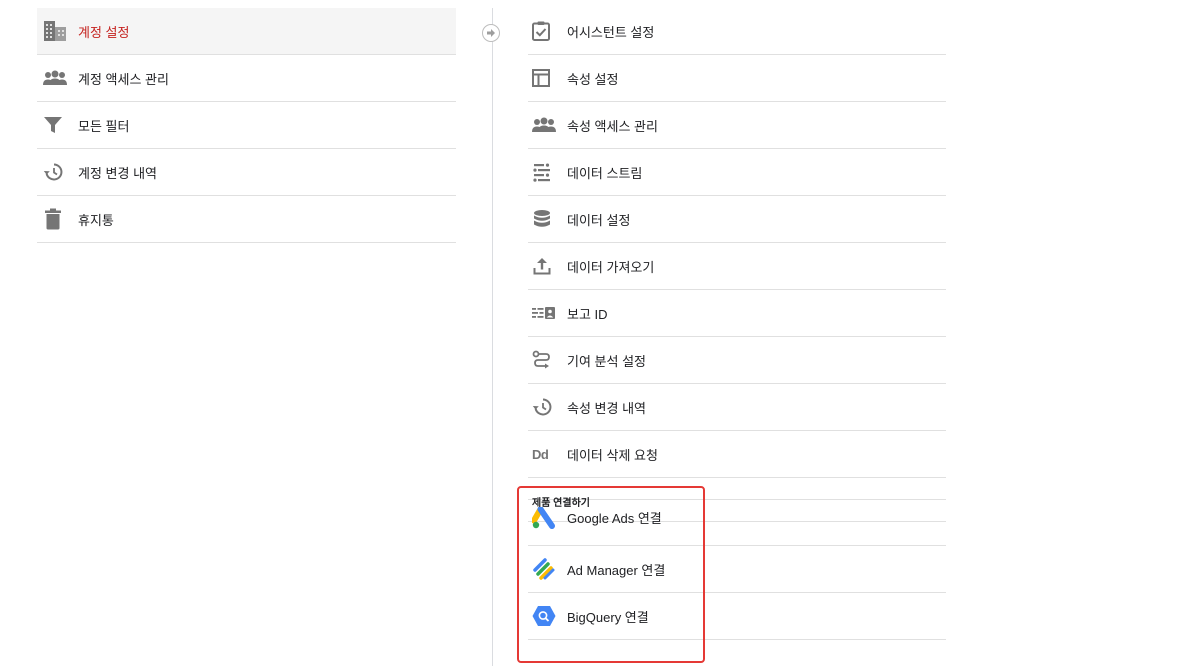  Describe the element at coordinates (737, 219) in the screenshot. I see `data-settings-item: 데이터 설정` at that location.